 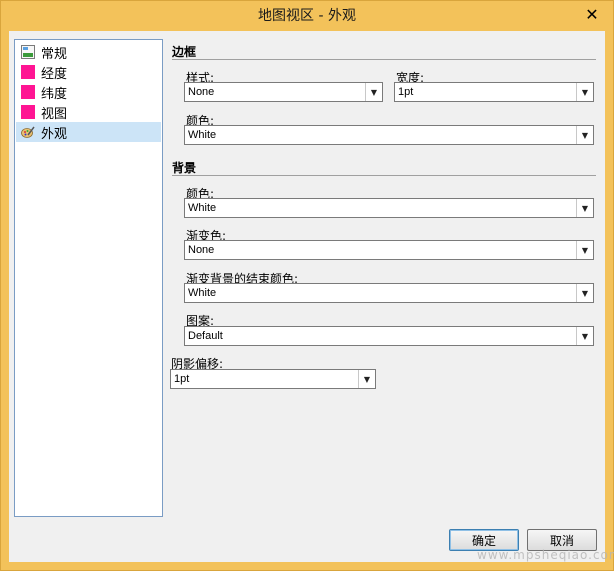 What do you see at coordinates (88, 52) in the screenshot?
I see `sidebar-item-general: 常规` at bounding box center [88, 52].